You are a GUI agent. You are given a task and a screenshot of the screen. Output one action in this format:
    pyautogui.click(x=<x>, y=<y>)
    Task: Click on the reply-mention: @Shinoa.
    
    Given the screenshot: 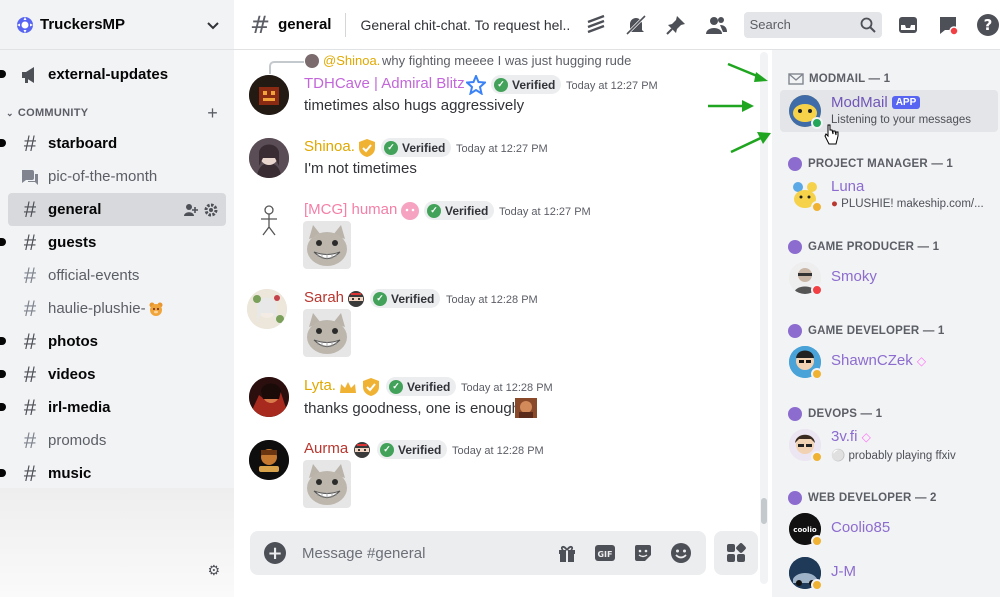 What is the action you would take?
    pyautogui.click(x=351, y=60)
    